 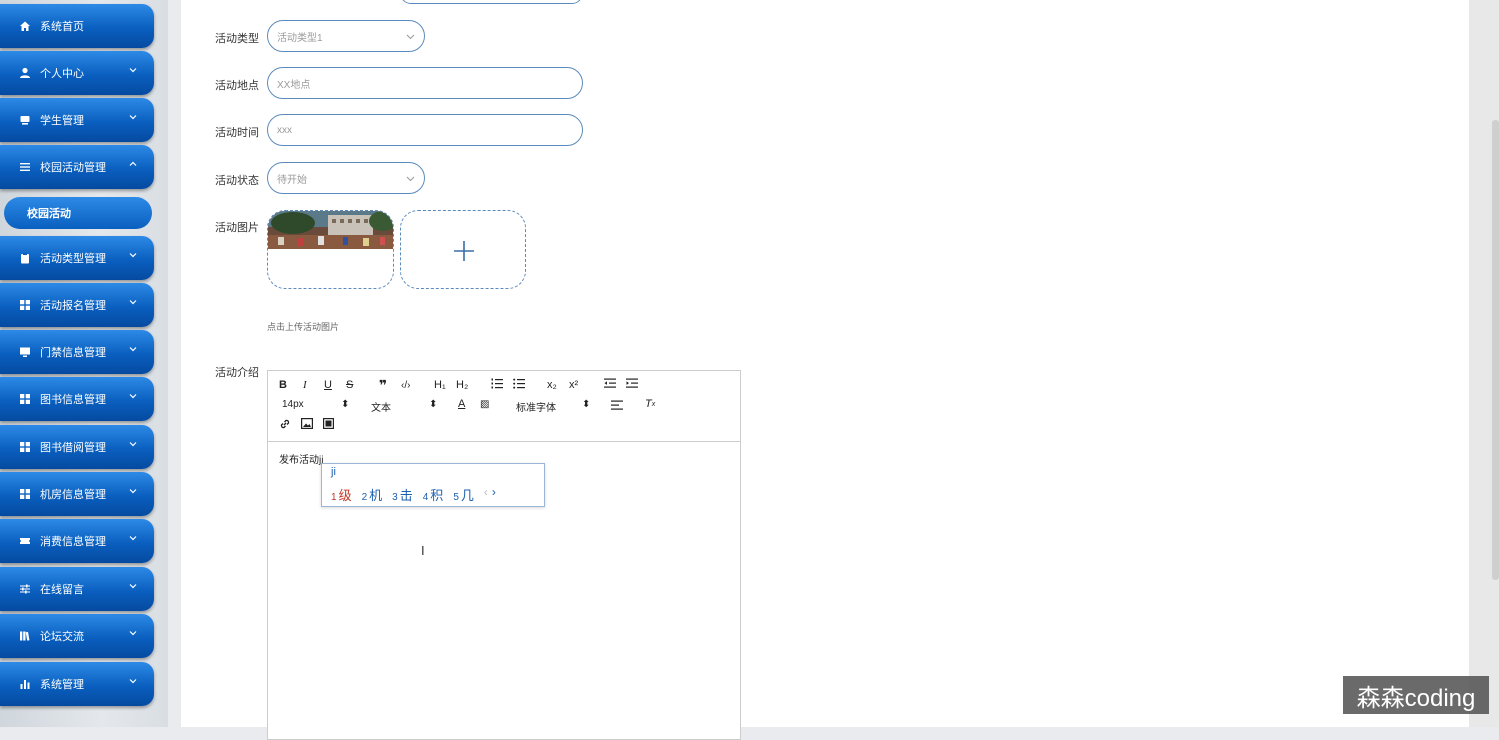 What do you see at coordinates (62, 27) in the screenshot?
I see `sidebar-item-label: 系统首页` at bounding box center [62, 27].